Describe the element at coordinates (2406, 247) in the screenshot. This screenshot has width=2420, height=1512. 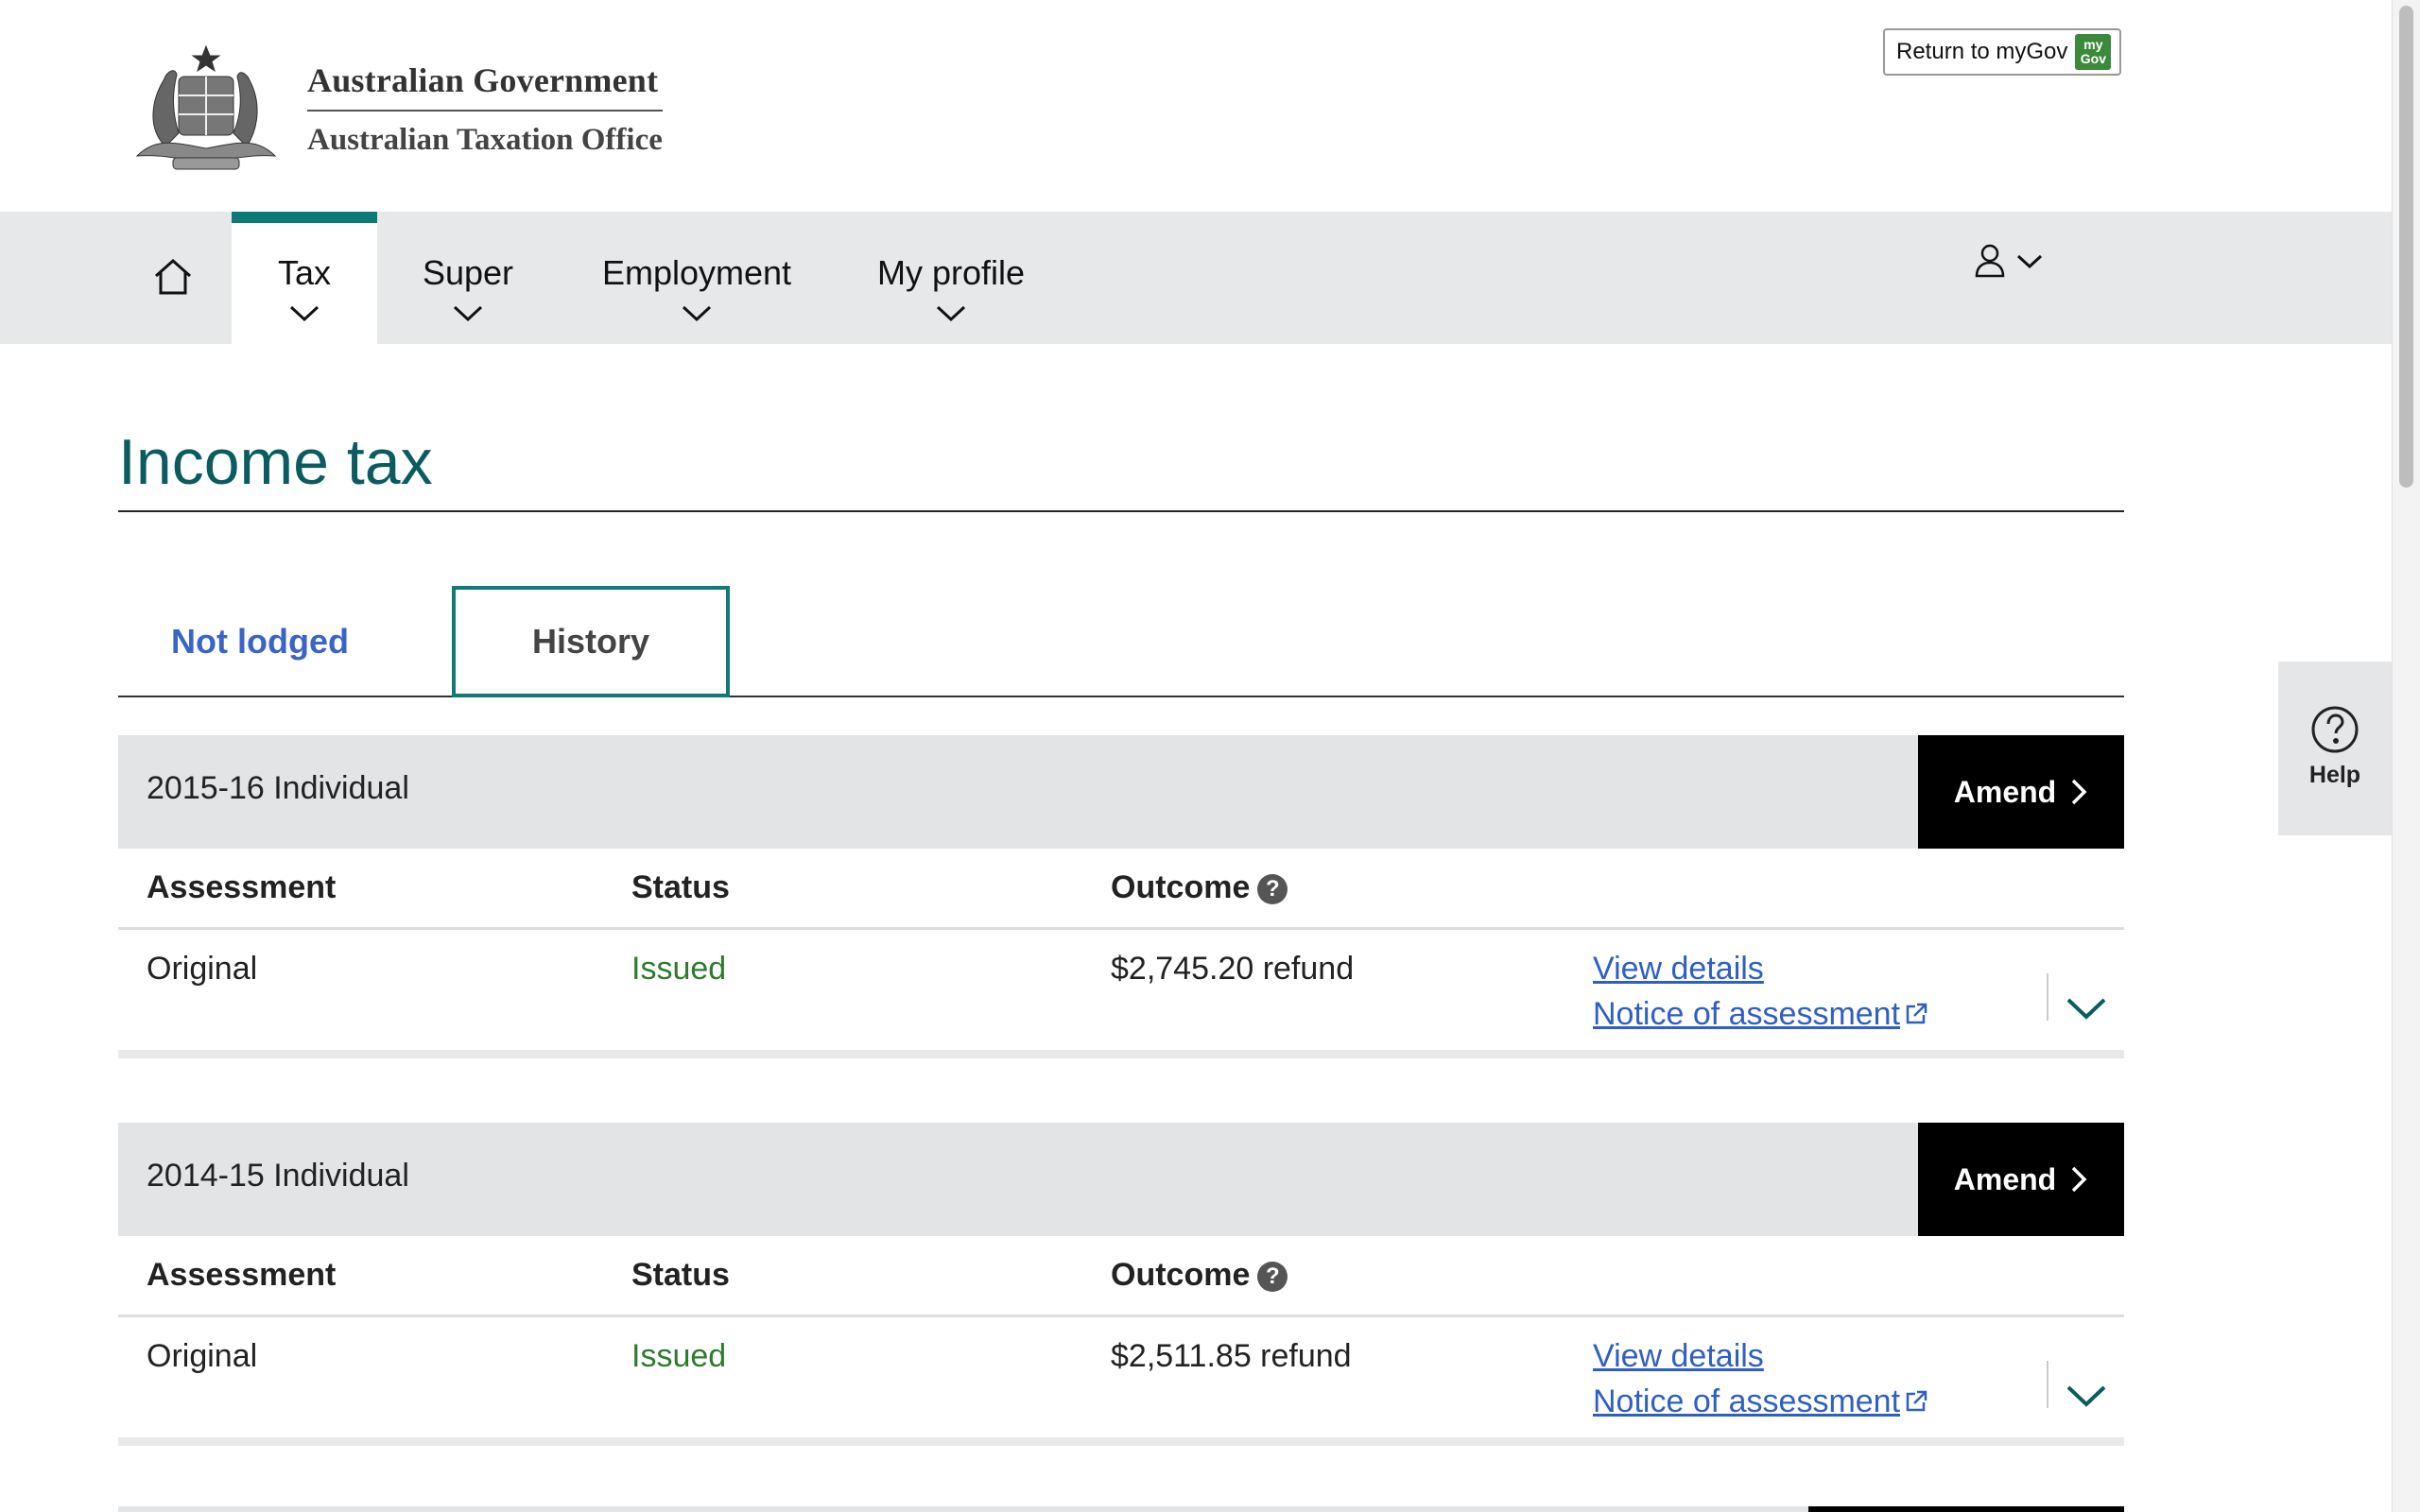
I see `scrollbar-thumb` at that location.